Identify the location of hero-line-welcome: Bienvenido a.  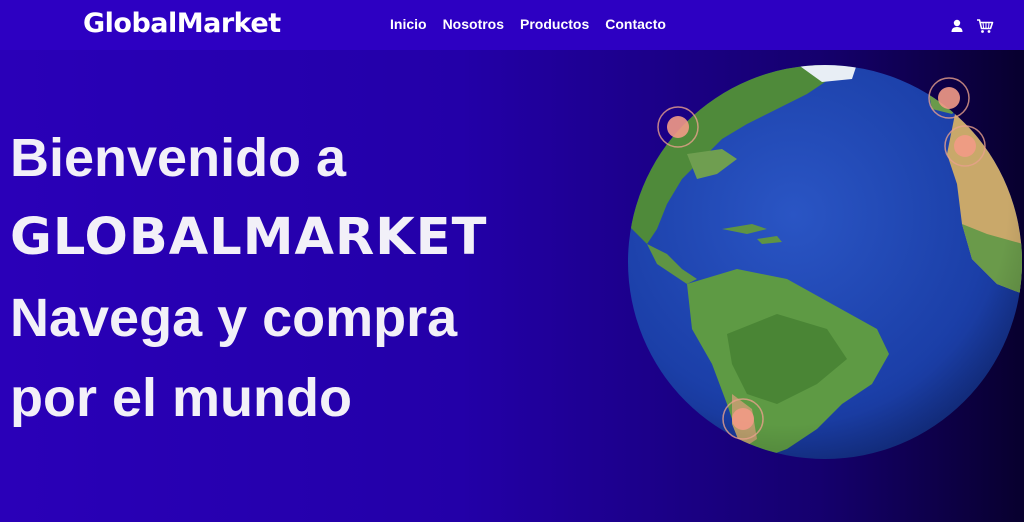
(178, 158).